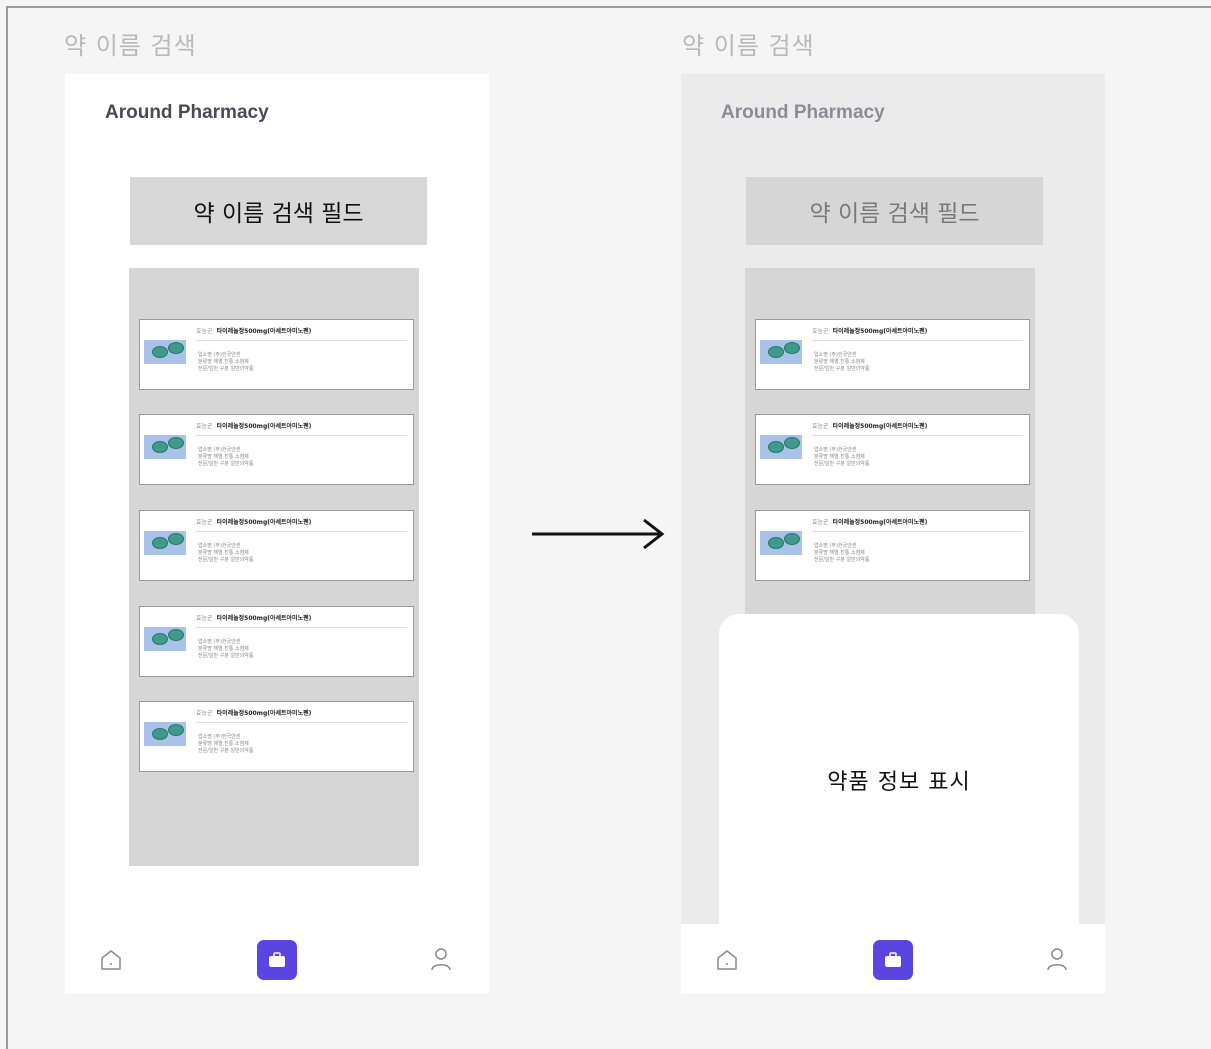  I want to click on transition-arrow-icon, so click(598, 534).